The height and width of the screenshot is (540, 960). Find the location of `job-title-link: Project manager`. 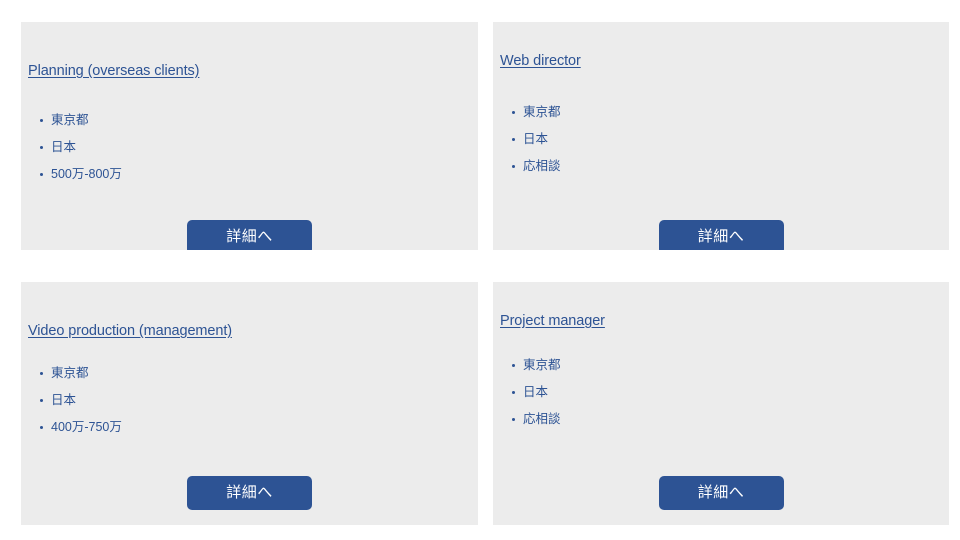

job-title-link: Project manager is located at coordinates (552, 322).